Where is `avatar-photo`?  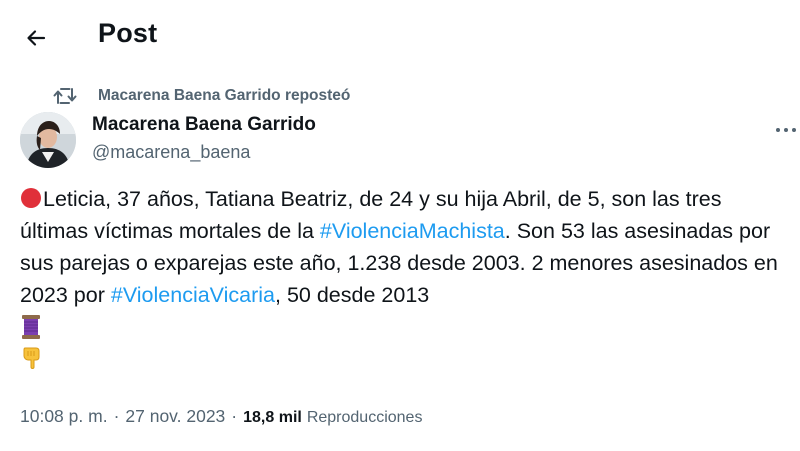 avatar-photo is located at coordinates (48, 140).